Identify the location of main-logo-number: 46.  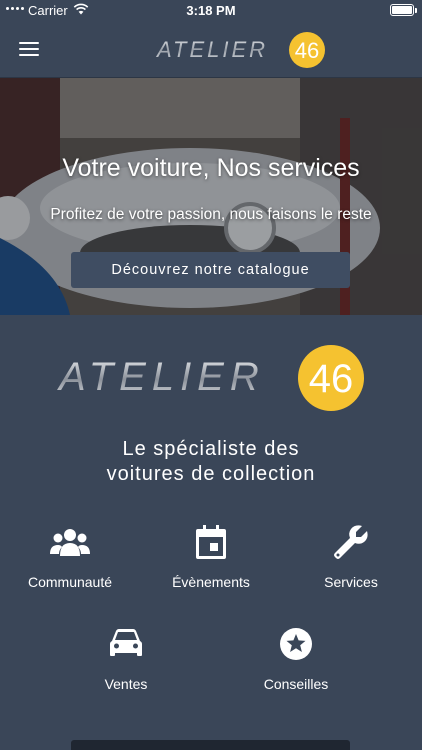
(331, 379).